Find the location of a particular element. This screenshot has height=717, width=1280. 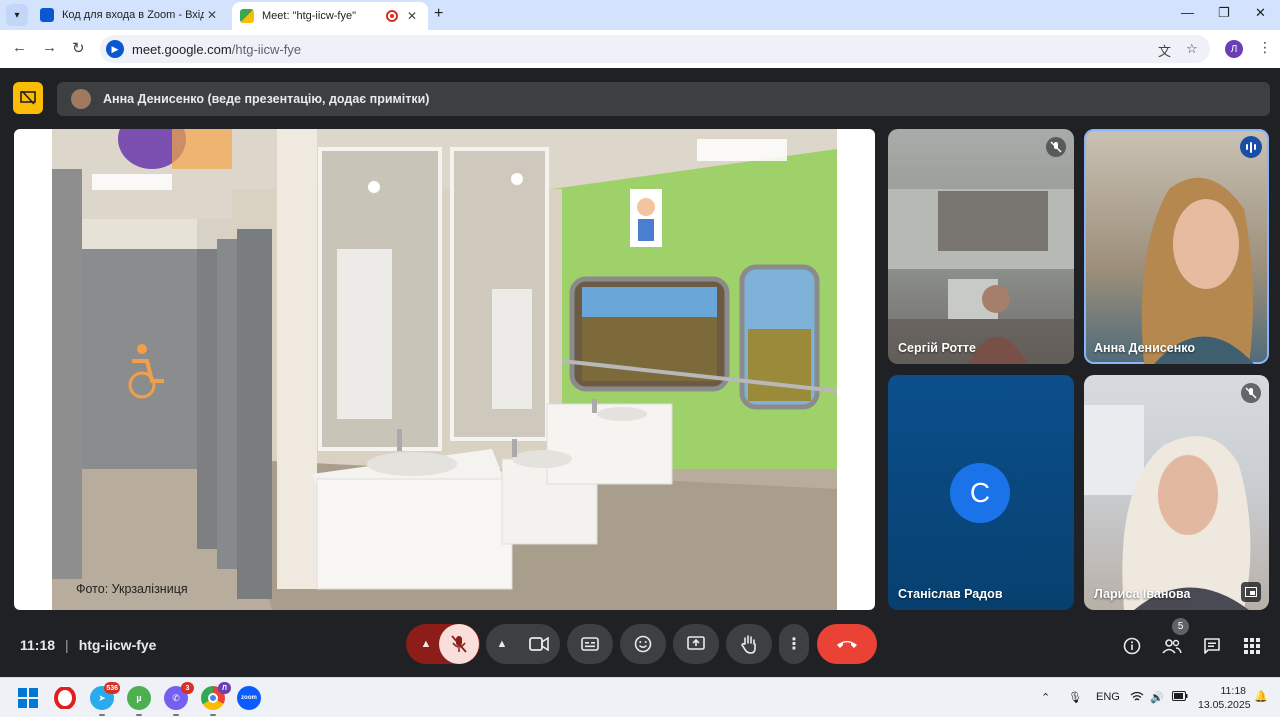

stop-presenting-icon is located at coordinates (28, 98).